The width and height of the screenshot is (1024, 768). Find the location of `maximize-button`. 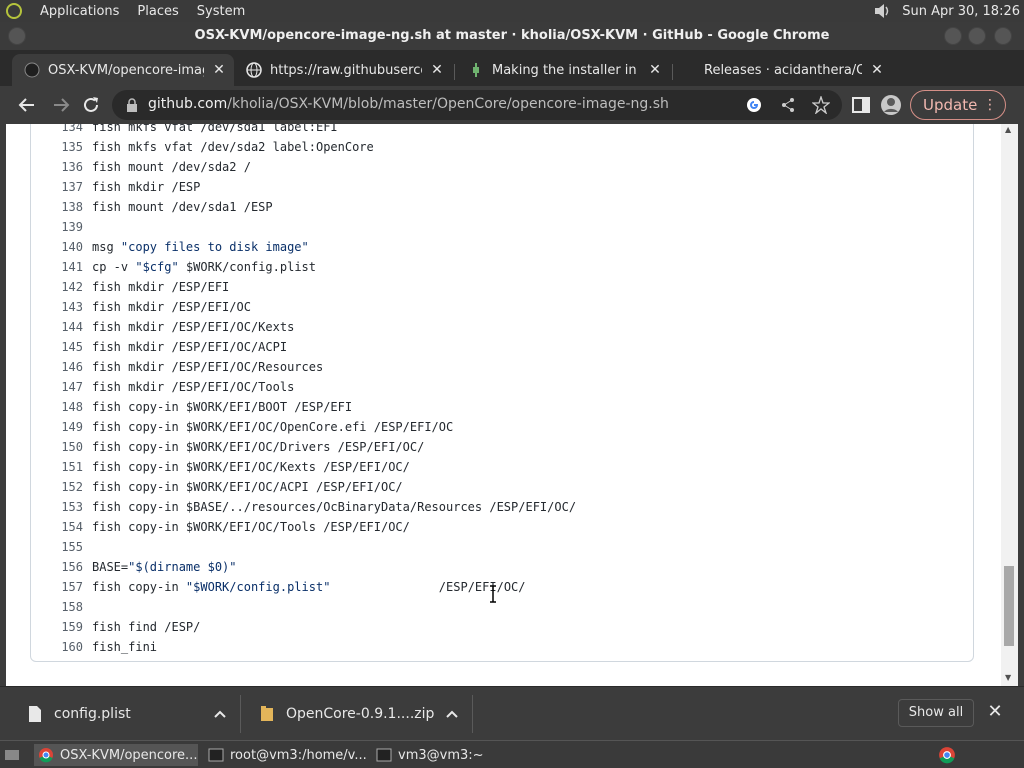

maximize-button is located at coordinates (977, 36).